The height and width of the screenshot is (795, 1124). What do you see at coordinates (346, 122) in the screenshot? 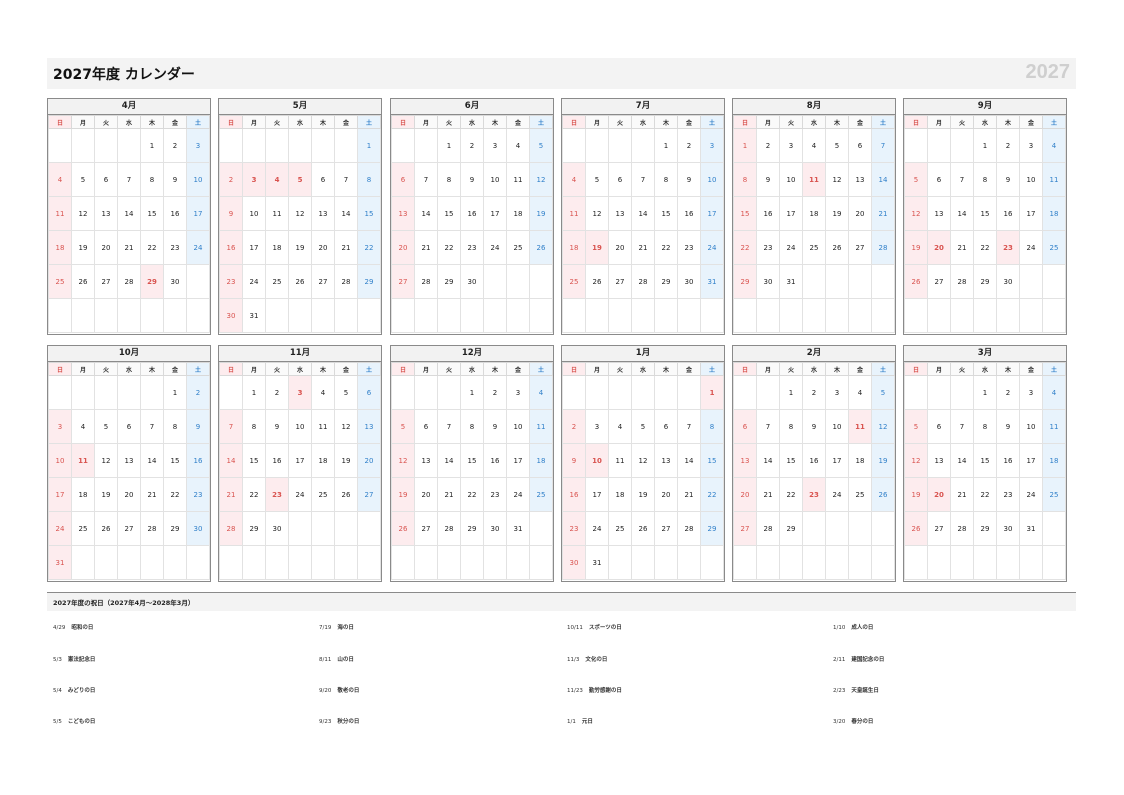
I see `weekday-header: 金` at bounding box center [346, 122].